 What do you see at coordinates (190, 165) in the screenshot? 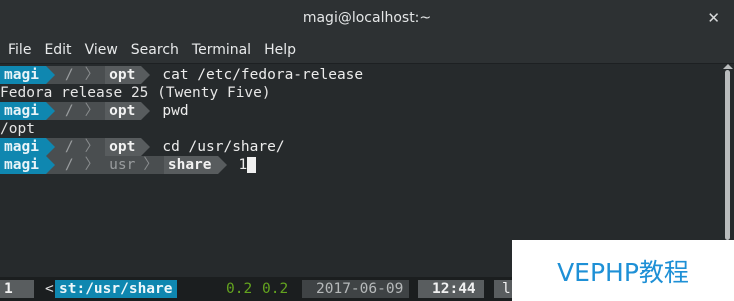
I see `prompt-dir-current: share` at bounding box center [190, 165].